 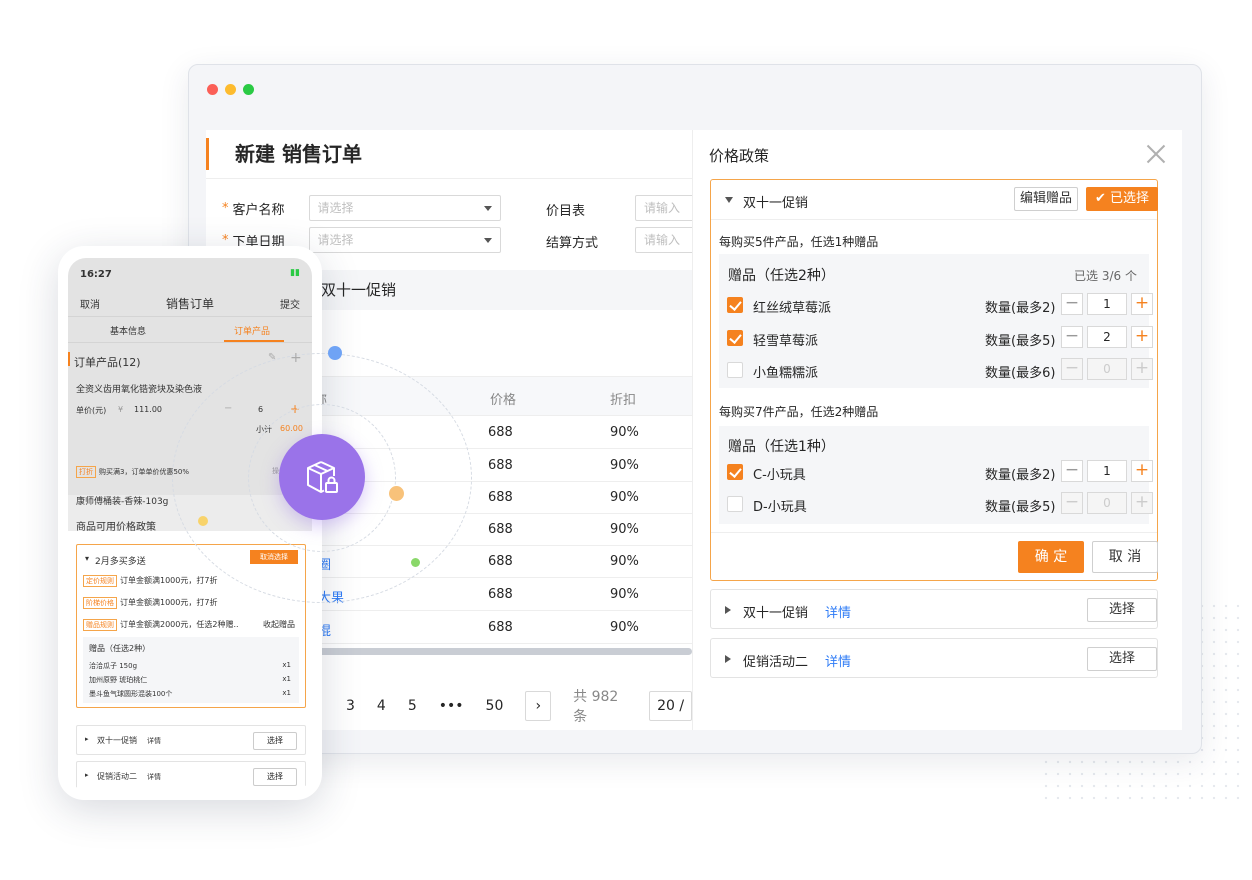 I want to click on required-mark: *, so click(x=225, y=208).